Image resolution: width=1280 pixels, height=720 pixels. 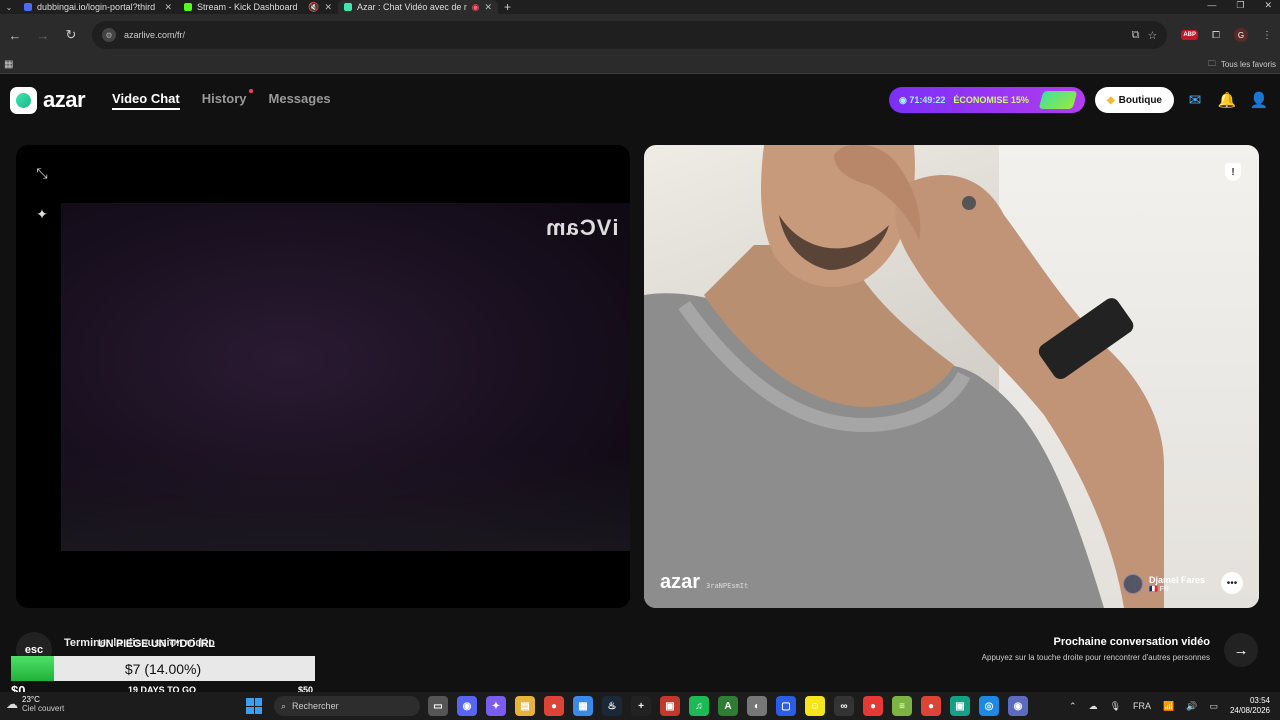 What do you see at coordinates (227, 99) in the screenshot?
I see `nav-history: History` at bounding box center [227, 99].